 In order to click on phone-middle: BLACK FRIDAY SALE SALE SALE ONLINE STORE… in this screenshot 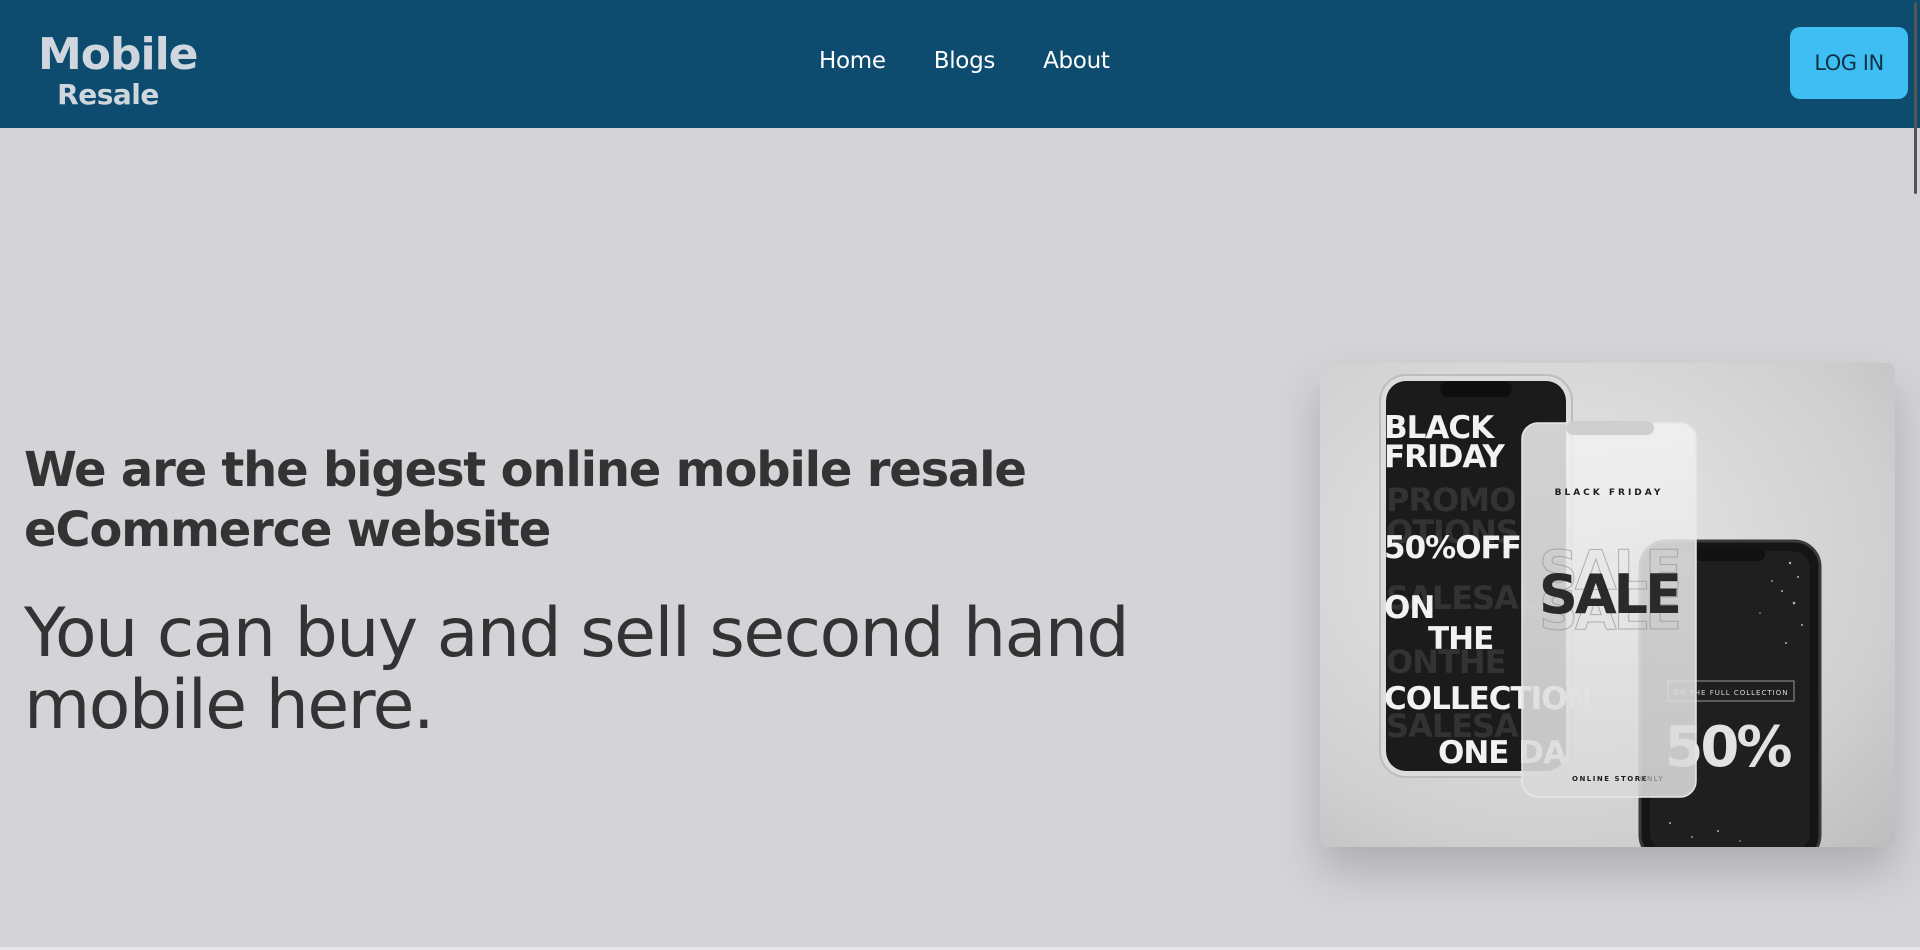, I will do `click(1609, 609)`.